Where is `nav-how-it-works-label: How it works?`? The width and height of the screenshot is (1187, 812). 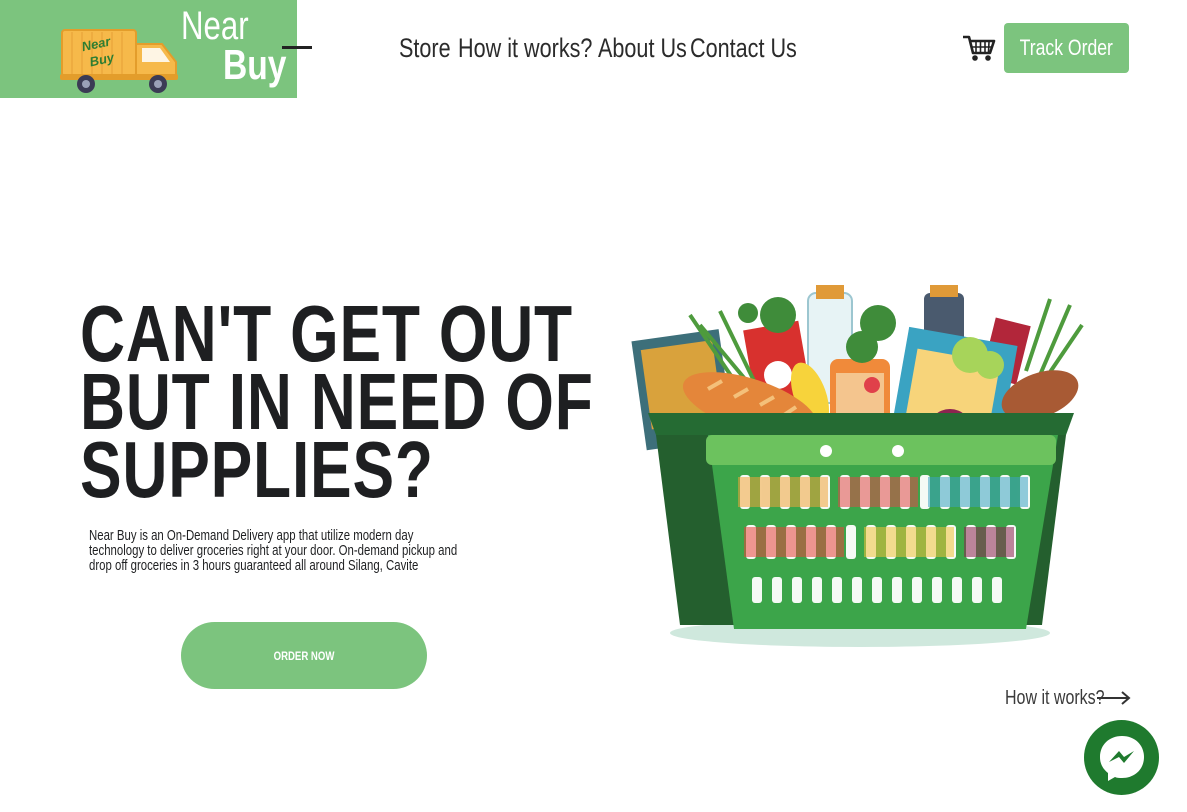 nav-how-it-works-label: How it works? is located at coordinates (525, 48).